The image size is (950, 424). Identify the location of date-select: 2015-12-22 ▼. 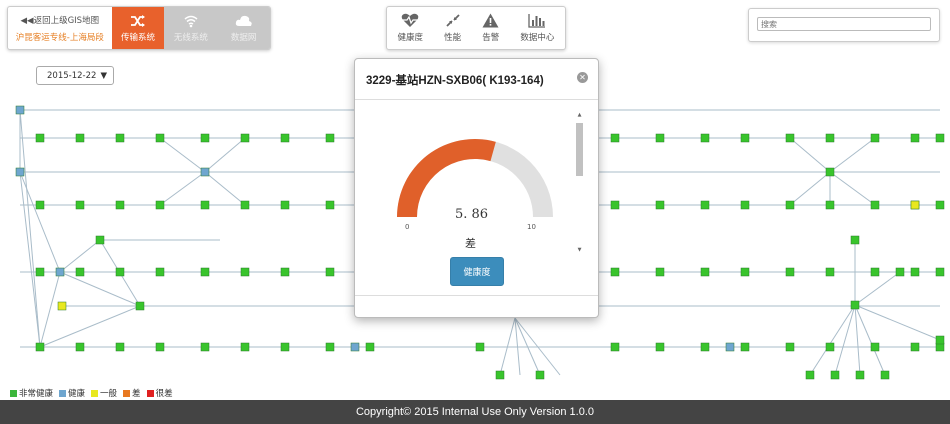
(75, 75).